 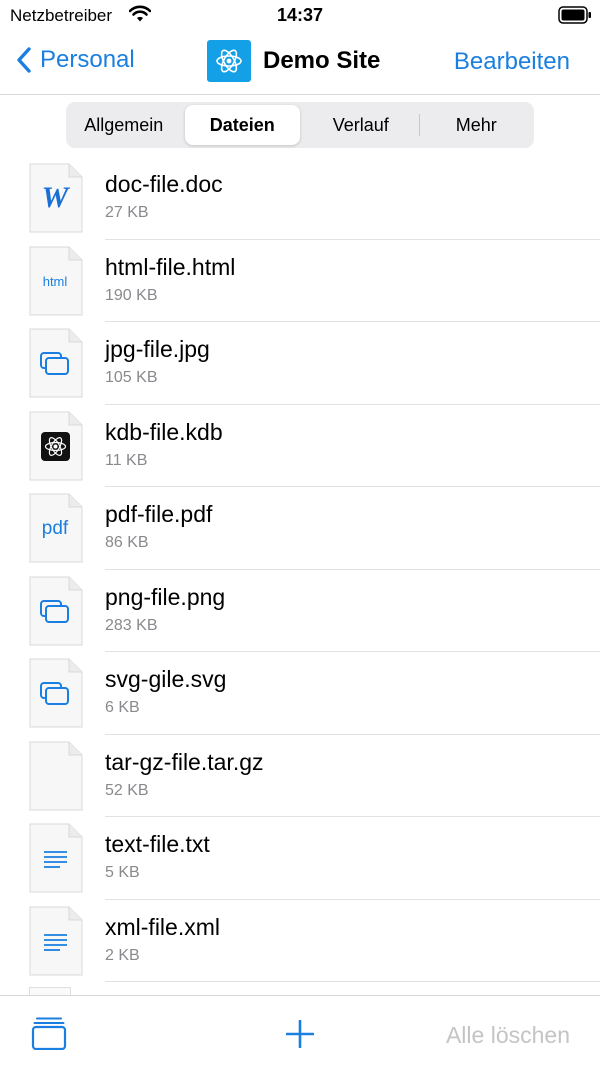 I want to click on file-size: 190 KB, so click(x=131, y=295).